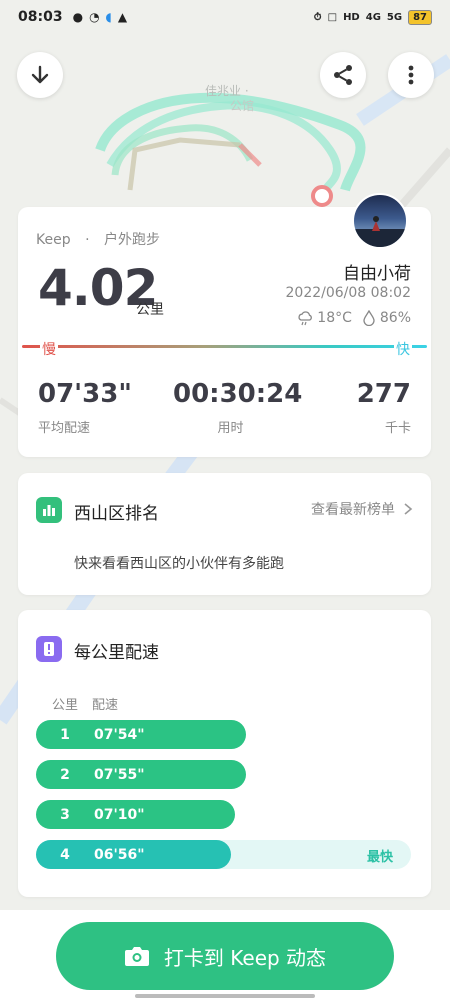  Describe the element at coordinates (369, 318) in the screenshot. I see `humidity-icon` at that location.